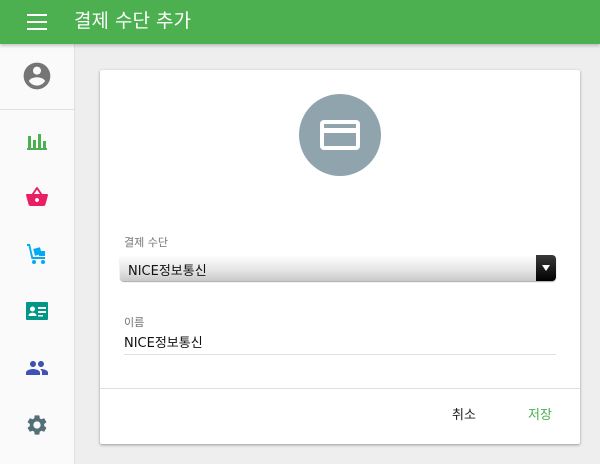  What do you see at coordinates (132, 21) in the screenshot?
I see `page-title: 결제 수단 추가` at bounding box center [132, 21].